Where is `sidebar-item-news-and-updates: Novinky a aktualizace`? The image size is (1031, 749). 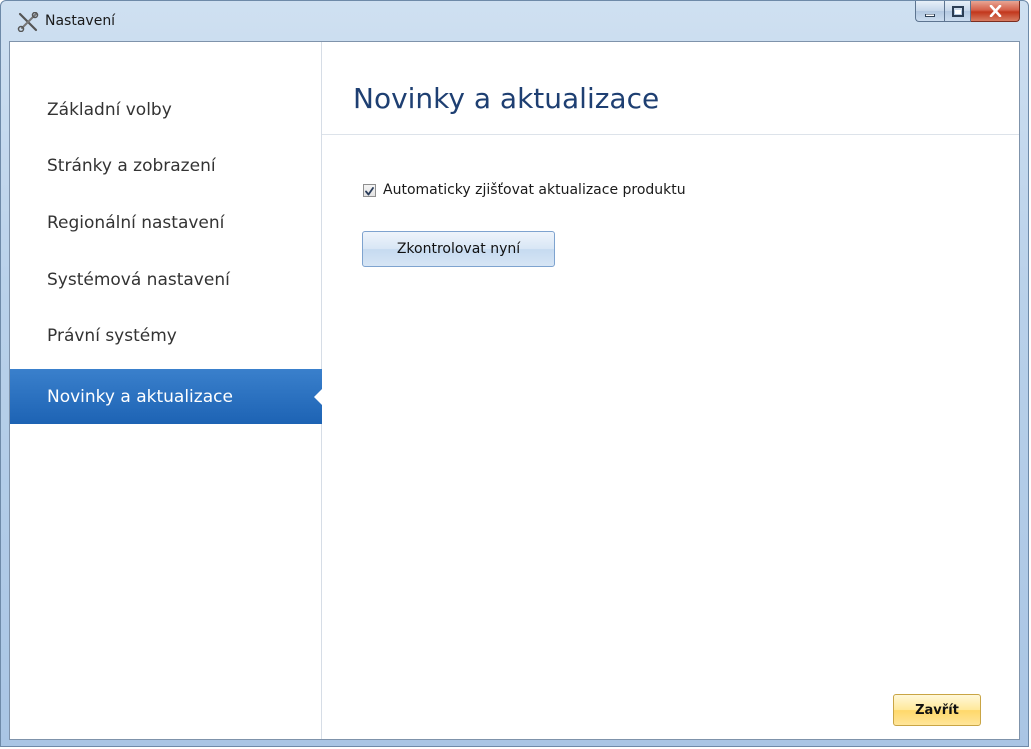 sidebar-item-news-and-updates: Novinky a aktualizace is located at coordinates (166, 396).